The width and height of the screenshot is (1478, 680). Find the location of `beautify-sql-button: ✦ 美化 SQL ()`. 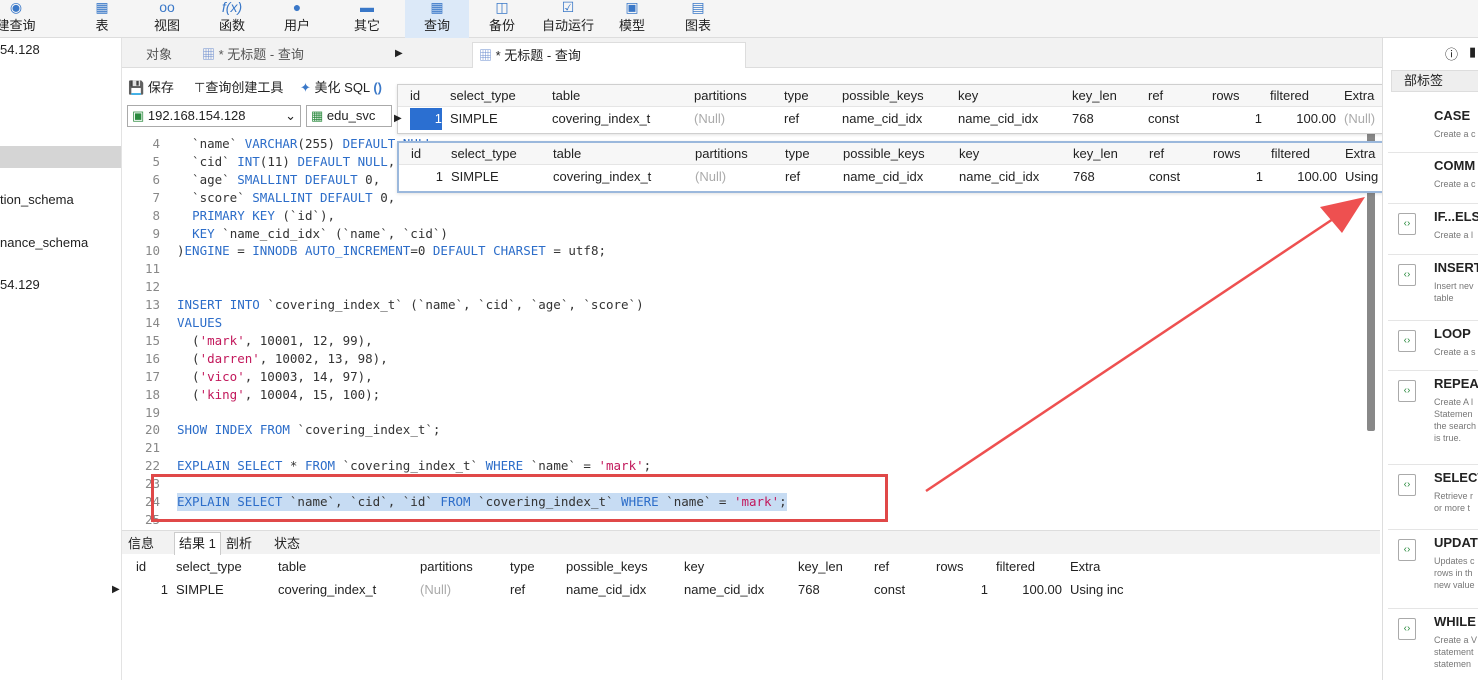

beautify-sql-button: ✦ 美化 SQL () is located at coordinates (341, 86).